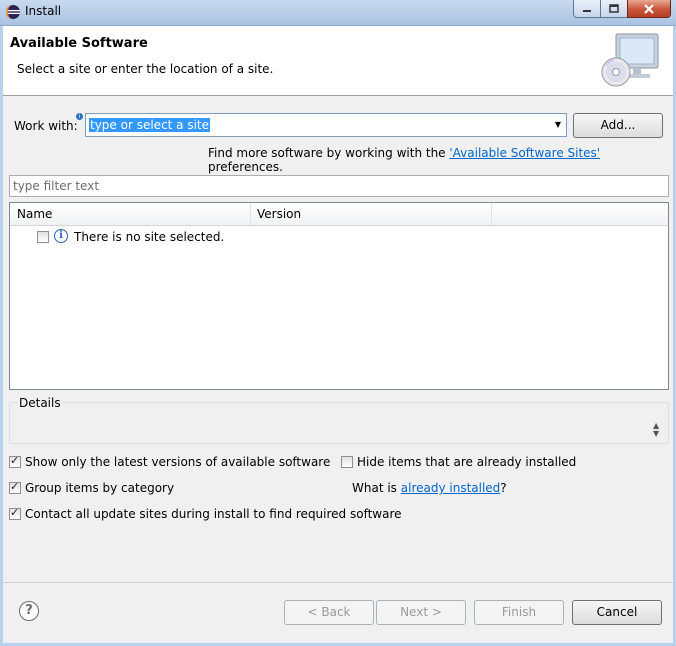 Image resolution: width=676 pixels, height=646 pixels. I want to click on find-more-suffix: preferences., so click(245, 167).